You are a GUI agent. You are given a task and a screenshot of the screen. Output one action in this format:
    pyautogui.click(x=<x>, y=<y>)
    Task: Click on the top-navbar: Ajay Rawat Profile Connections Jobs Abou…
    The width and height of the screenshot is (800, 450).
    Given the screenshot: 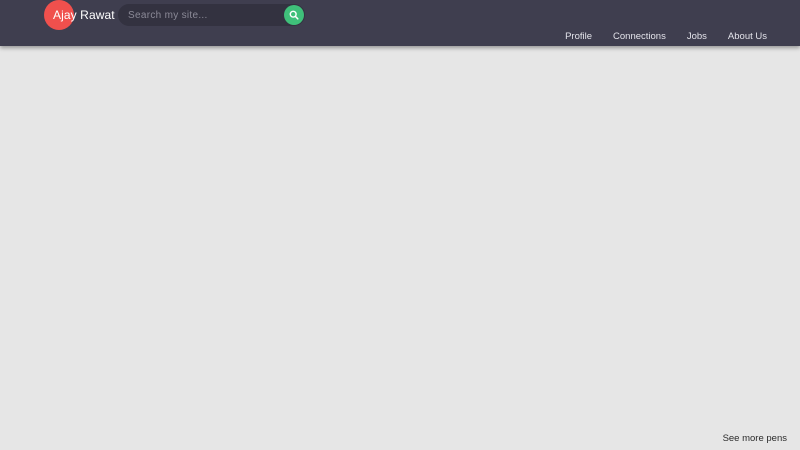 What is the action you would take?
    pyautogui.click(x=400, y=23)
    